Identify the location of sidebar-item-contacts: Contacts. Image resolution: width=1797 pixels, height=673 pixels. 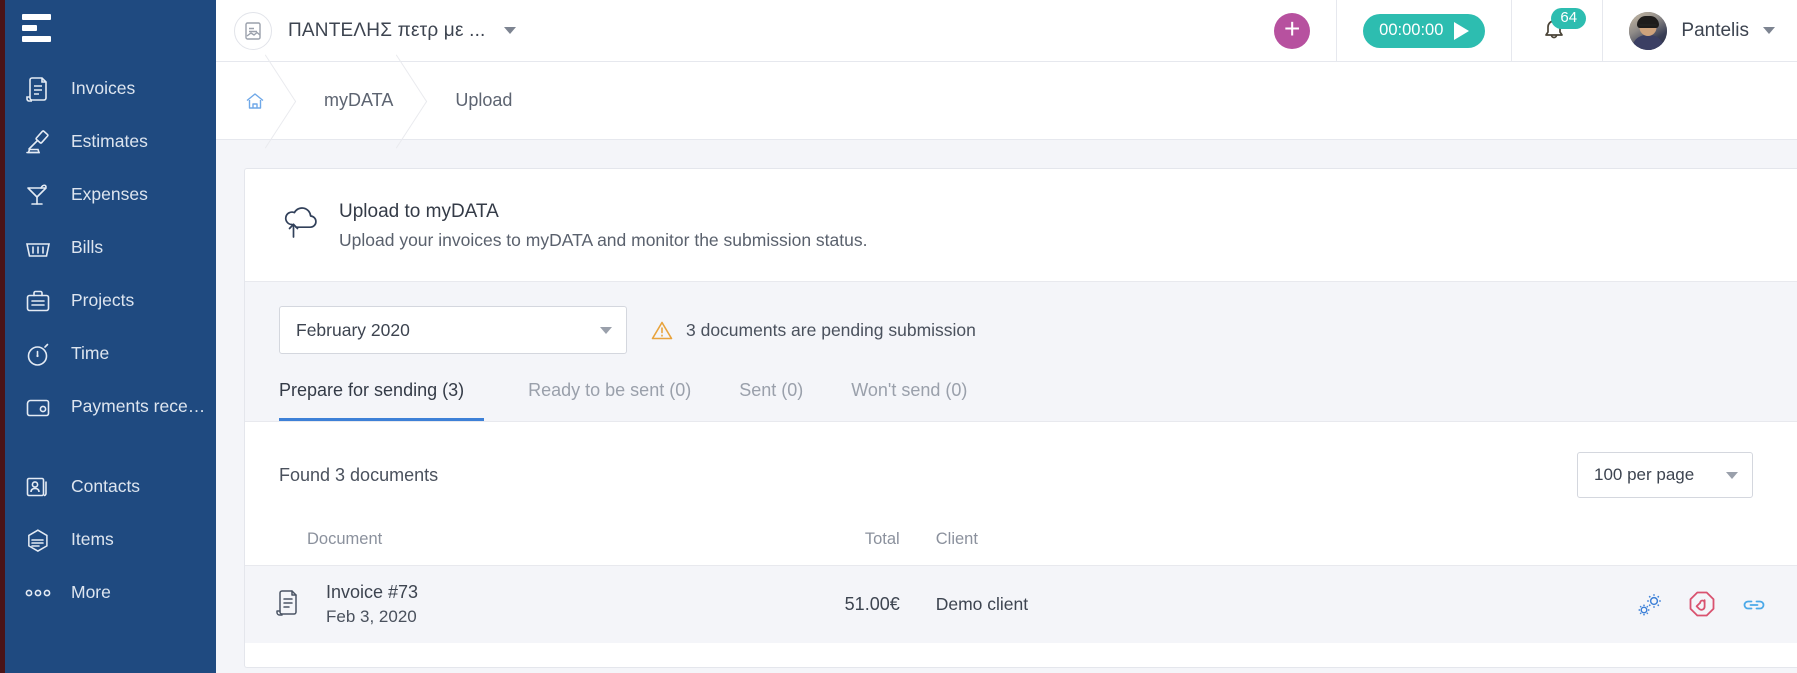
(110, 486).